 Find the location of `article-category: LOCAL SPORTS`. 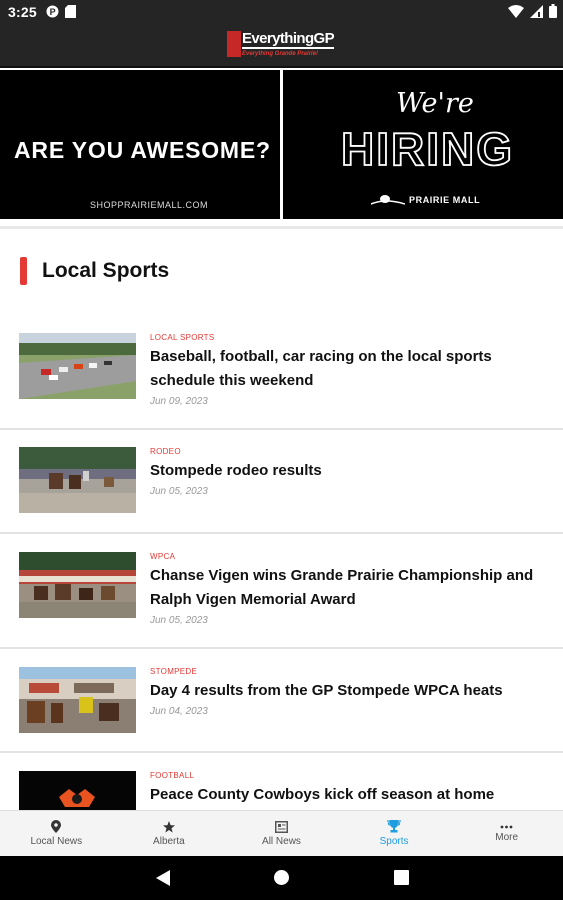

article-category: LOCAL SPORTS is located at coordinates (182, 337).